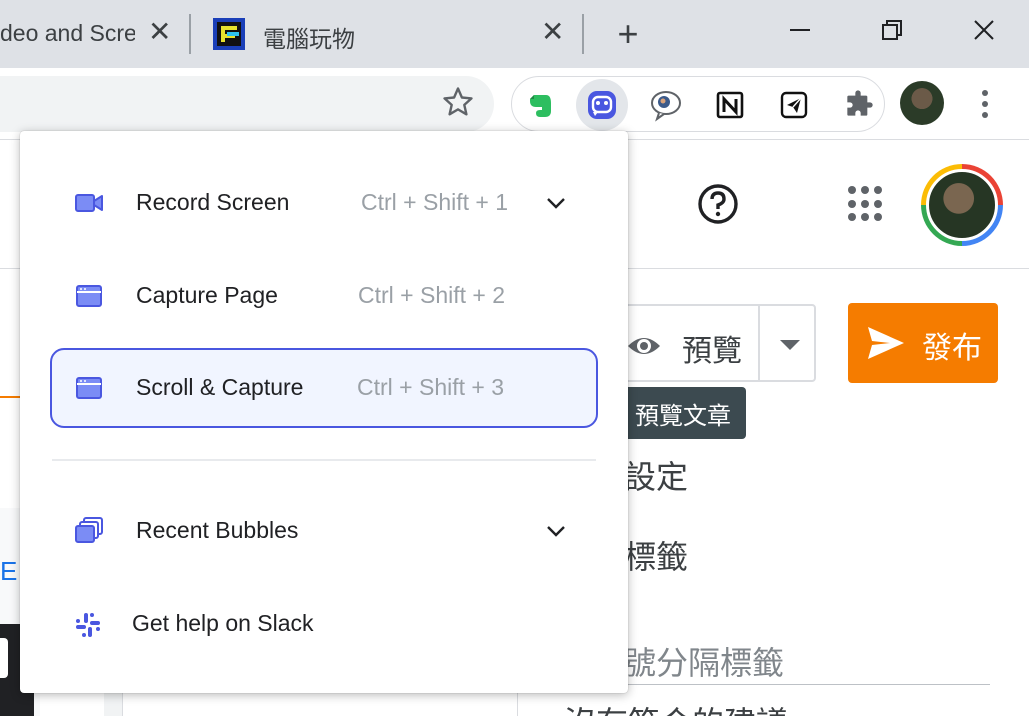 Image resolution: width=1029 pixels, height=716 pixels. Describe the element at coordinates (247, 104) in the screenshot. I see `address-bar` at that location.